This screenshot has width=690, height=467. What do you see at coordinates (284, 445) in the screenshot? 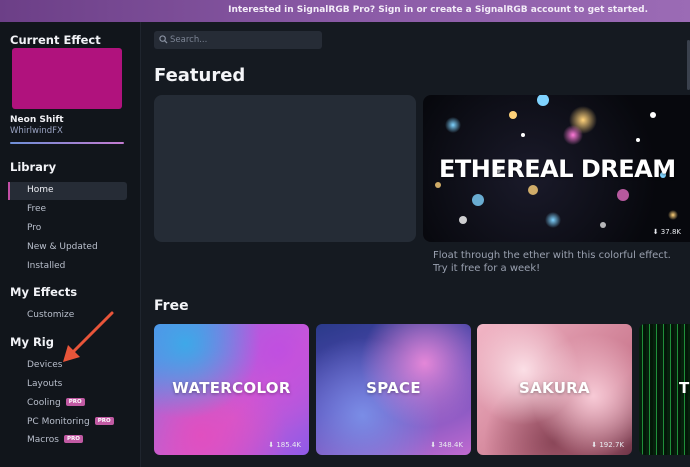
I see `download-count: ⬇ 185.4K` at bounding box center [284, 445].